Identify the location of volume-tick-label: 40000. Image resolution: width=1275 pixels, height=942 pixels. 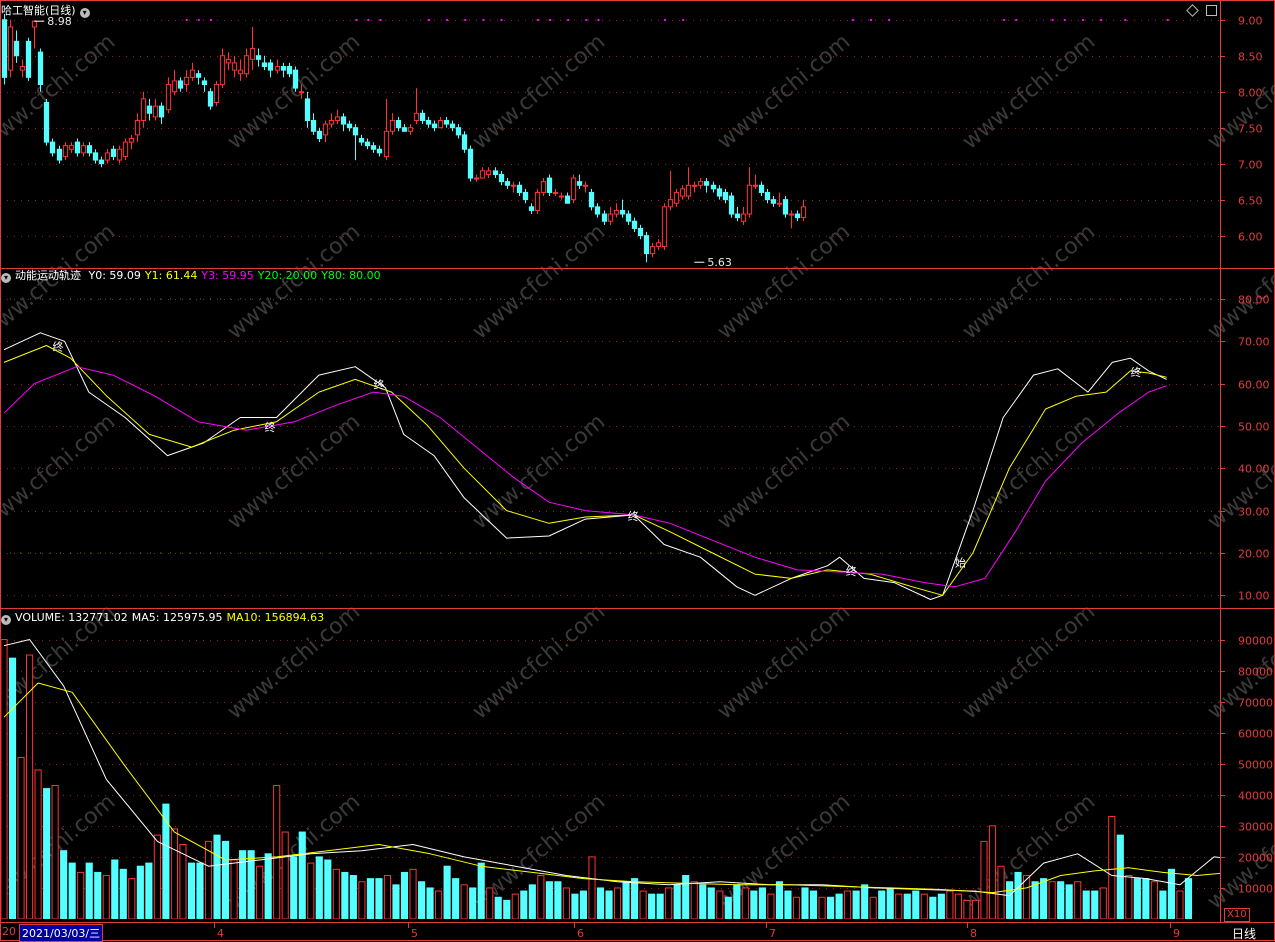
(1255, 796).